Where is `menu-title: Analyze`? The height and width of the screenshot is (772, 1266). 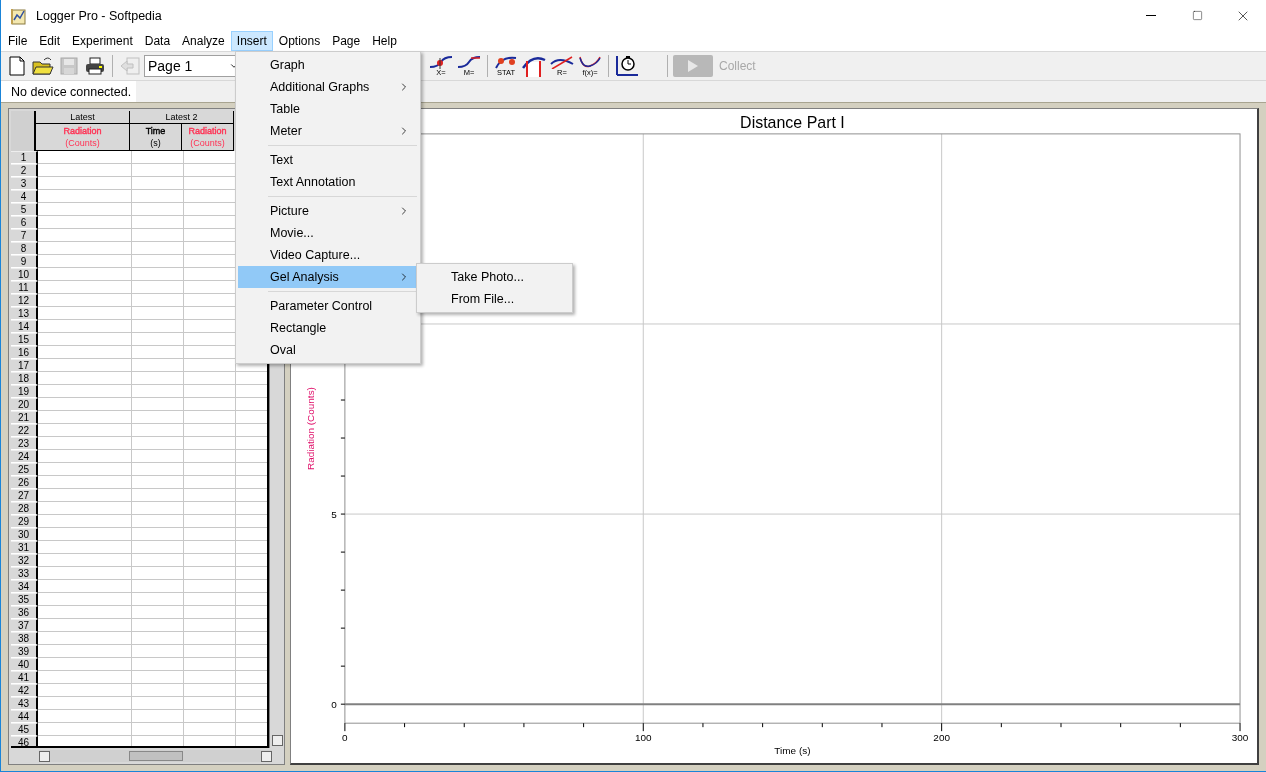 menu-title: Analyze is located at coordinates (203, 41).